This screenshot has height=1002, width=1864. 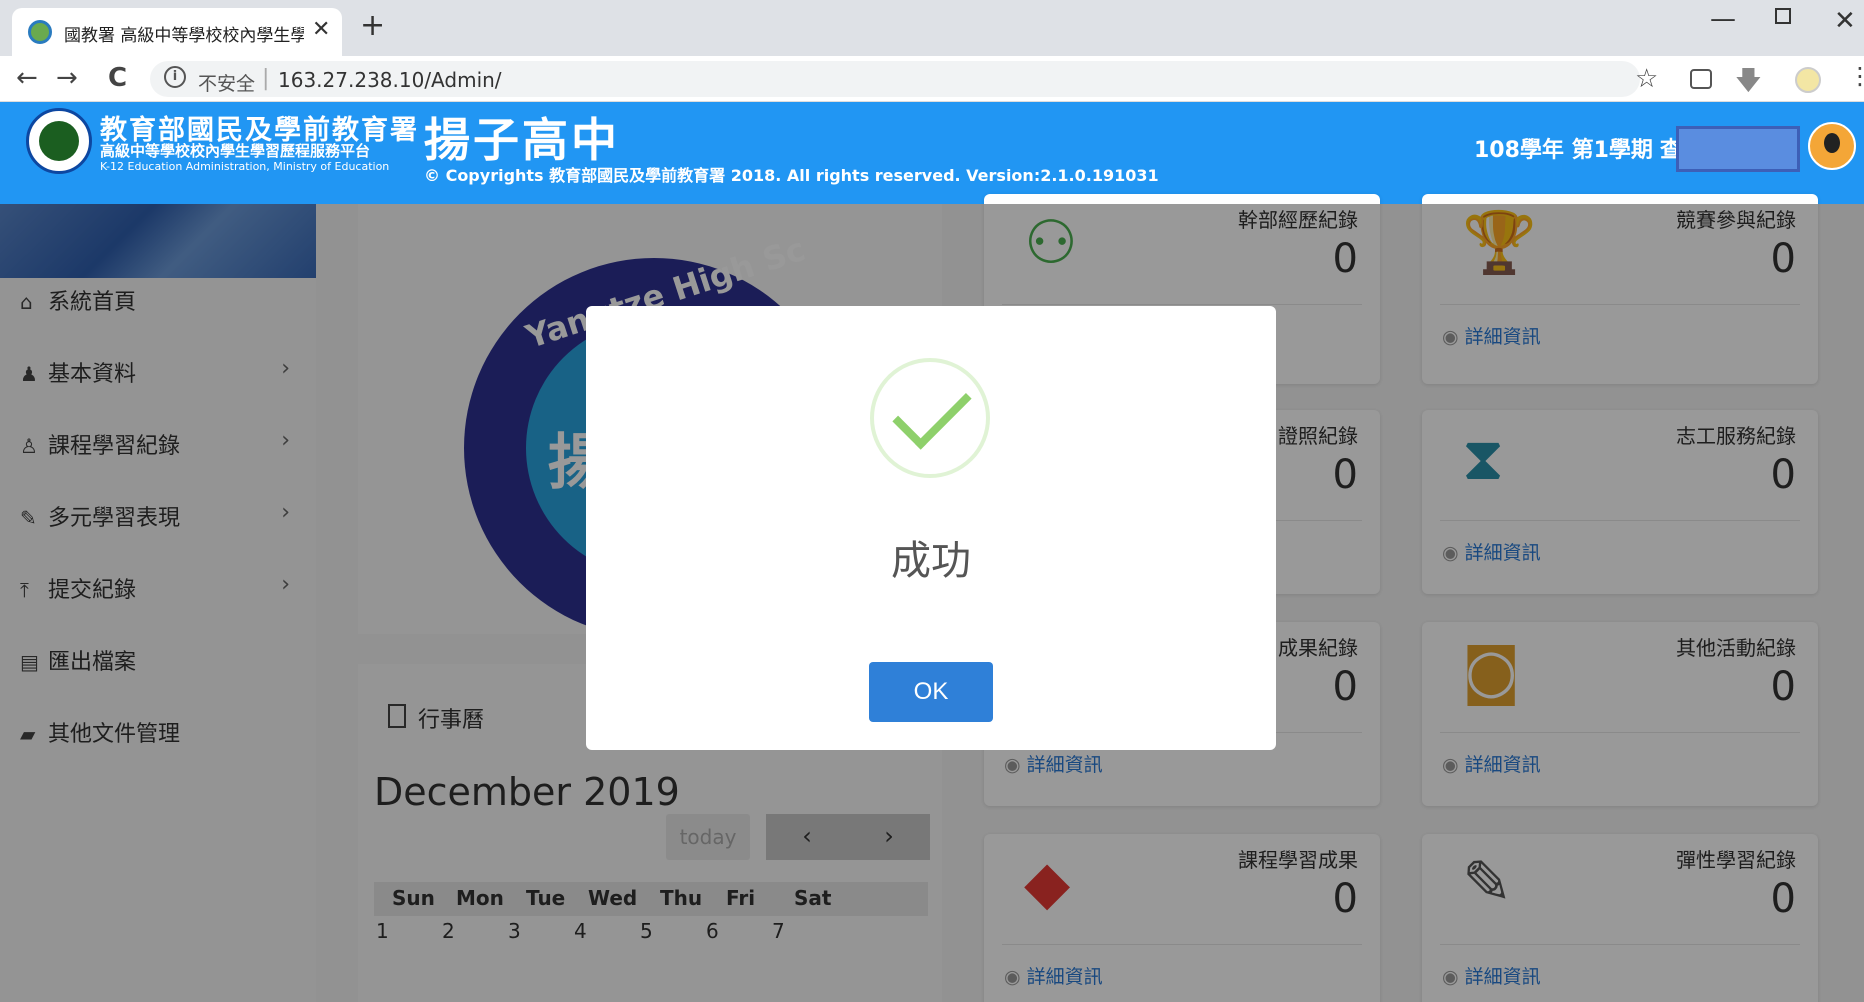 What do you see at coordinates (27, 78) in the screenshot?
I see `back-button: ←` at bounding box center [27, 78].